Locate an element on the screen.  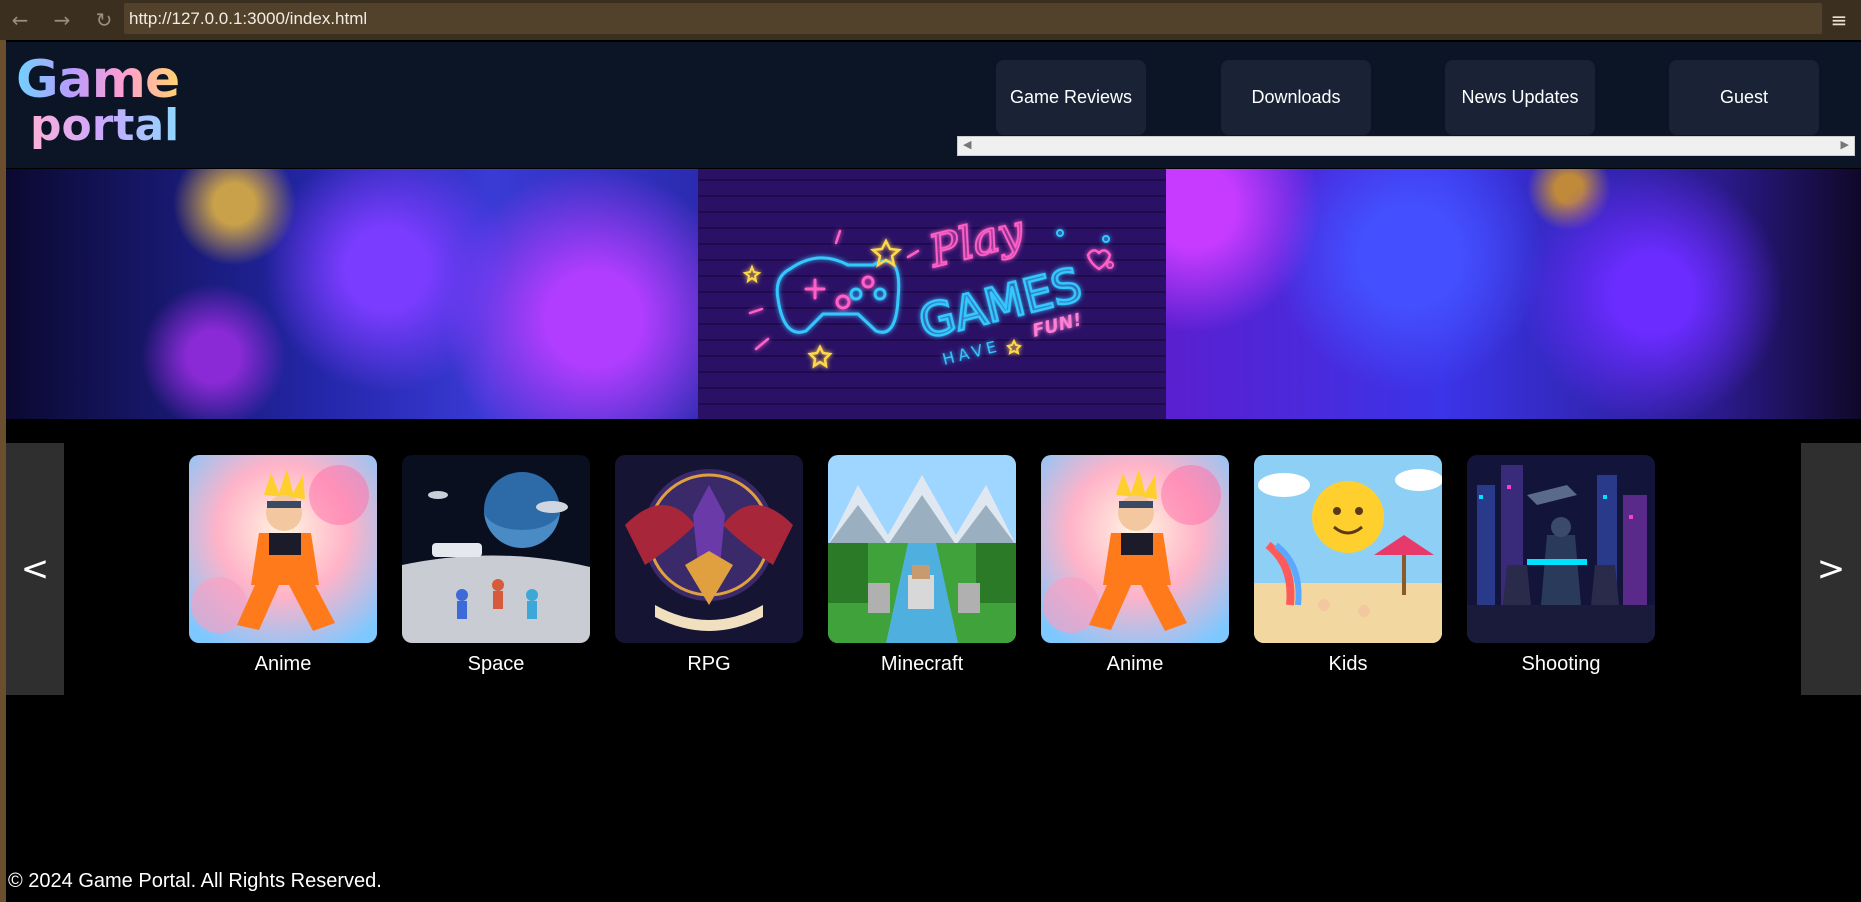
nav-horizontal-scrollbar: ◀ ▶ is located at coordinates (1406, 146).